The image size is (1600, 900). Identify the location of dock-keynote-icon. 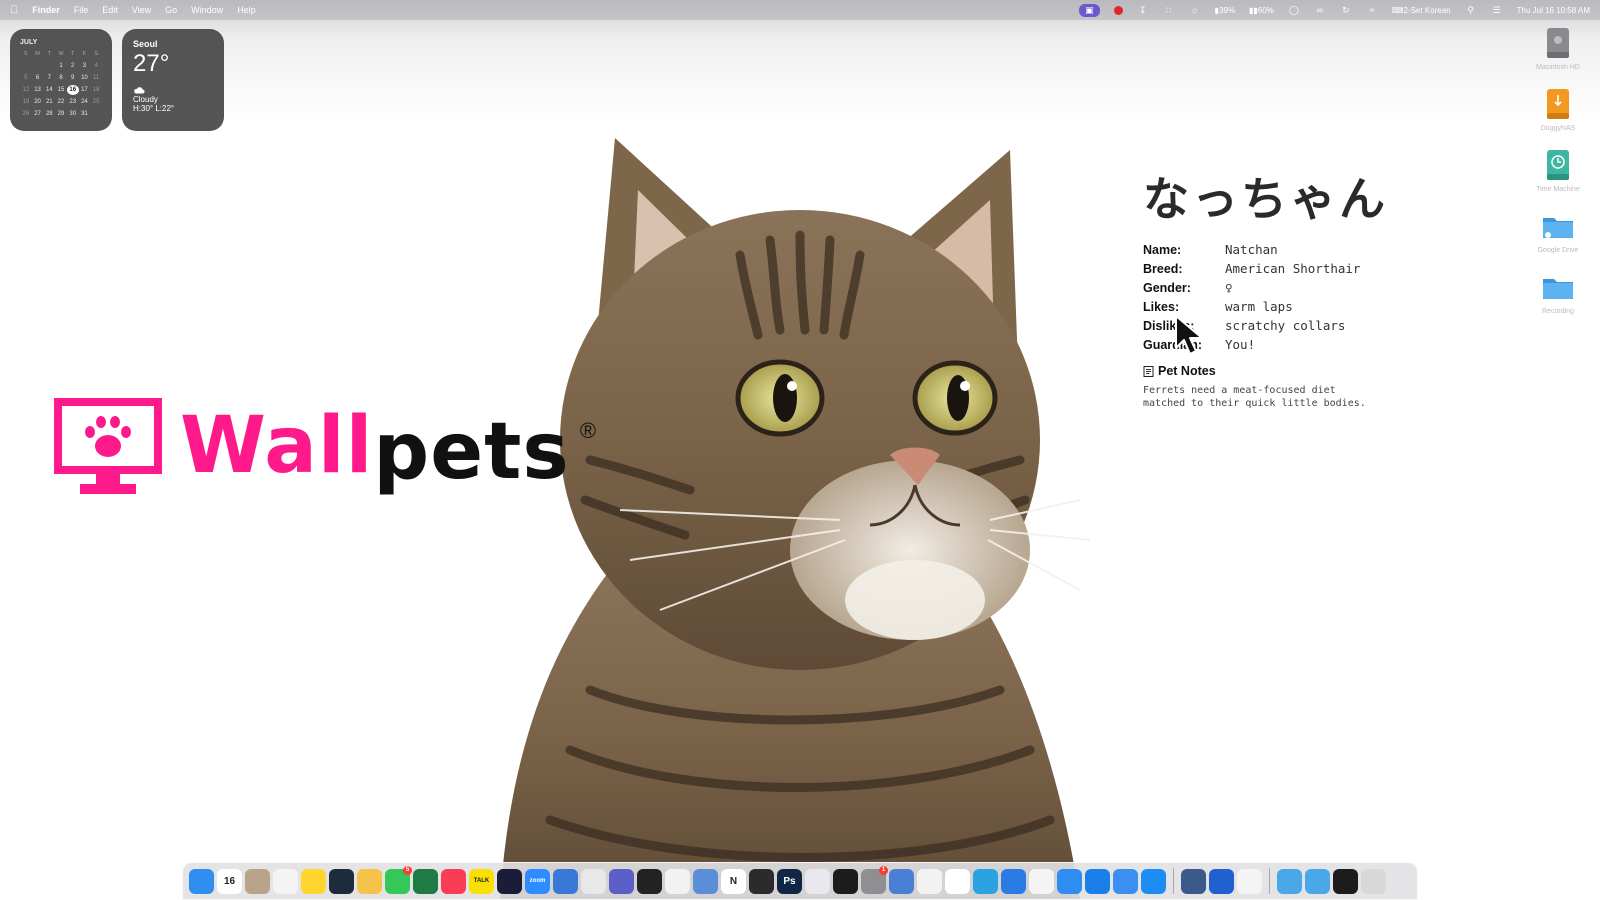
(565, 881).